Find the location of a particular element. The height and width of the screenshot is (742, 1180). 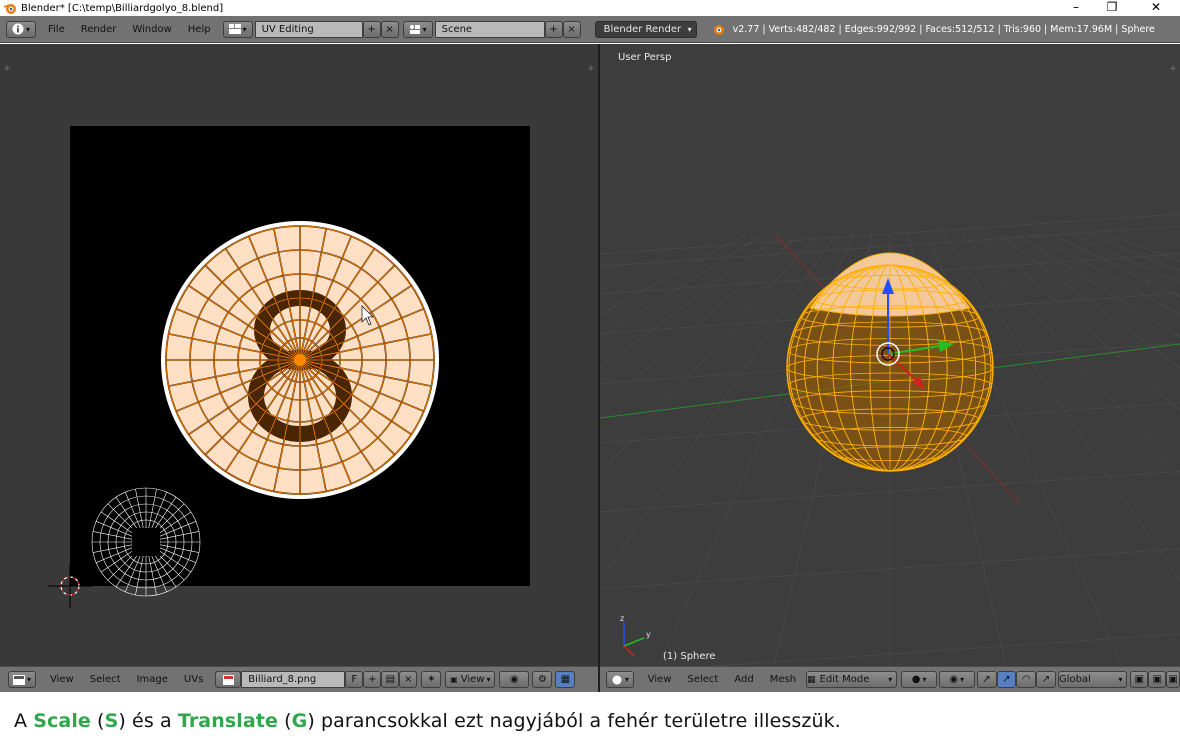

viewport-menu-mesh: Mesh is located at coordinates (783, 679).